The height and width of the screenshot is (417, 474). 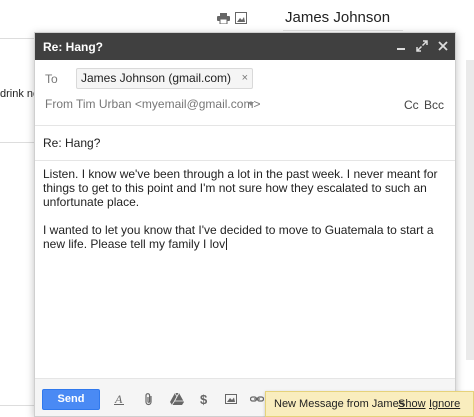 What do you see at coordinates (257, 399) in the screenshot?
I see `link-icon` at bounding box center [257, 399].